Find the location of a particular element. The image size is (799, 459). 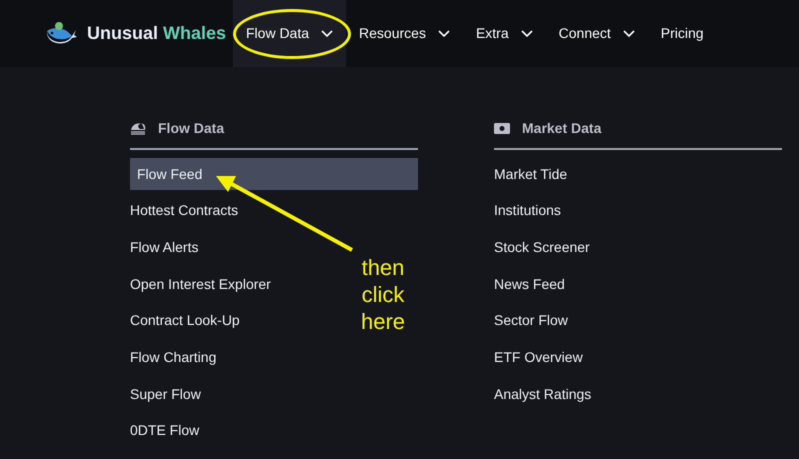

section-heading: Flow Data is located at coordinates (191, 128).